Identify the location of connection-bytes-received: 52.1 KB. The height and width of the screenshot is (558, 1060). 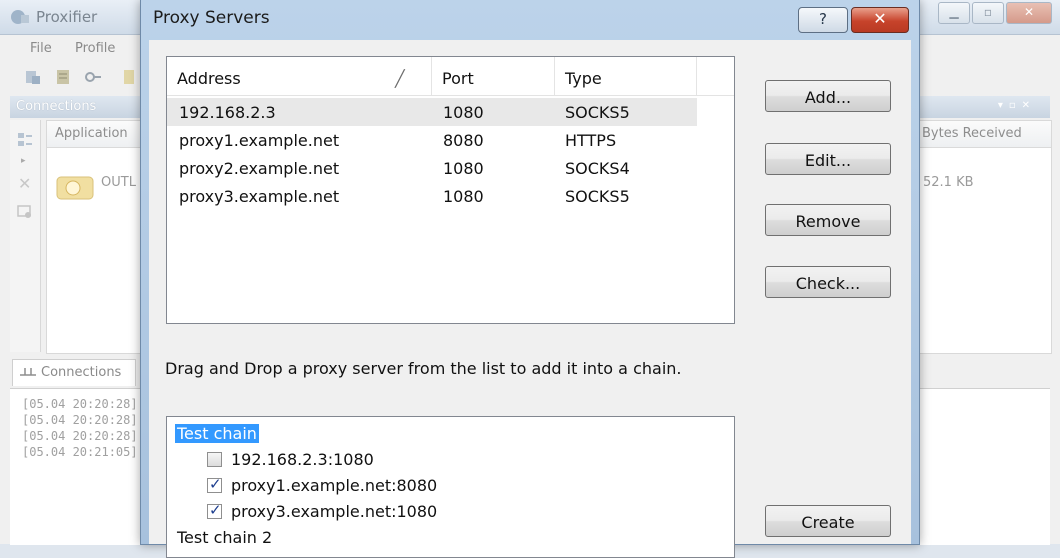
(948, 182).